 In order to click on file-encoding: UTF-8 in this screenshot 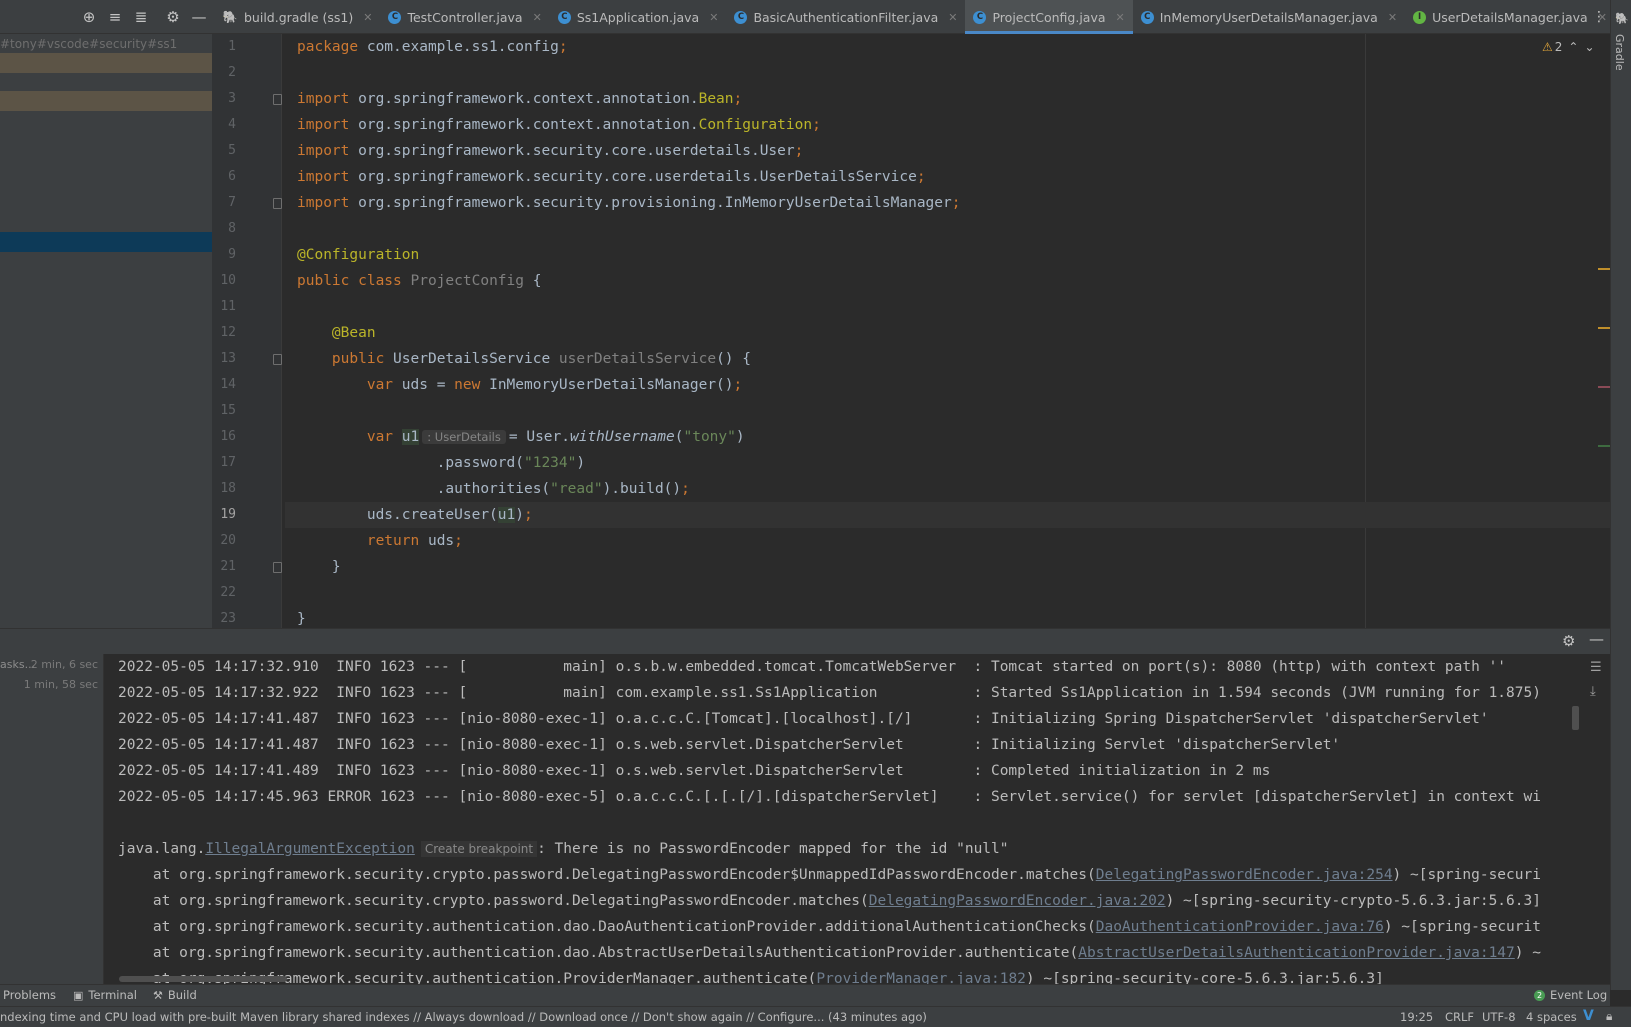, I will do `click(1499, 1017)`.